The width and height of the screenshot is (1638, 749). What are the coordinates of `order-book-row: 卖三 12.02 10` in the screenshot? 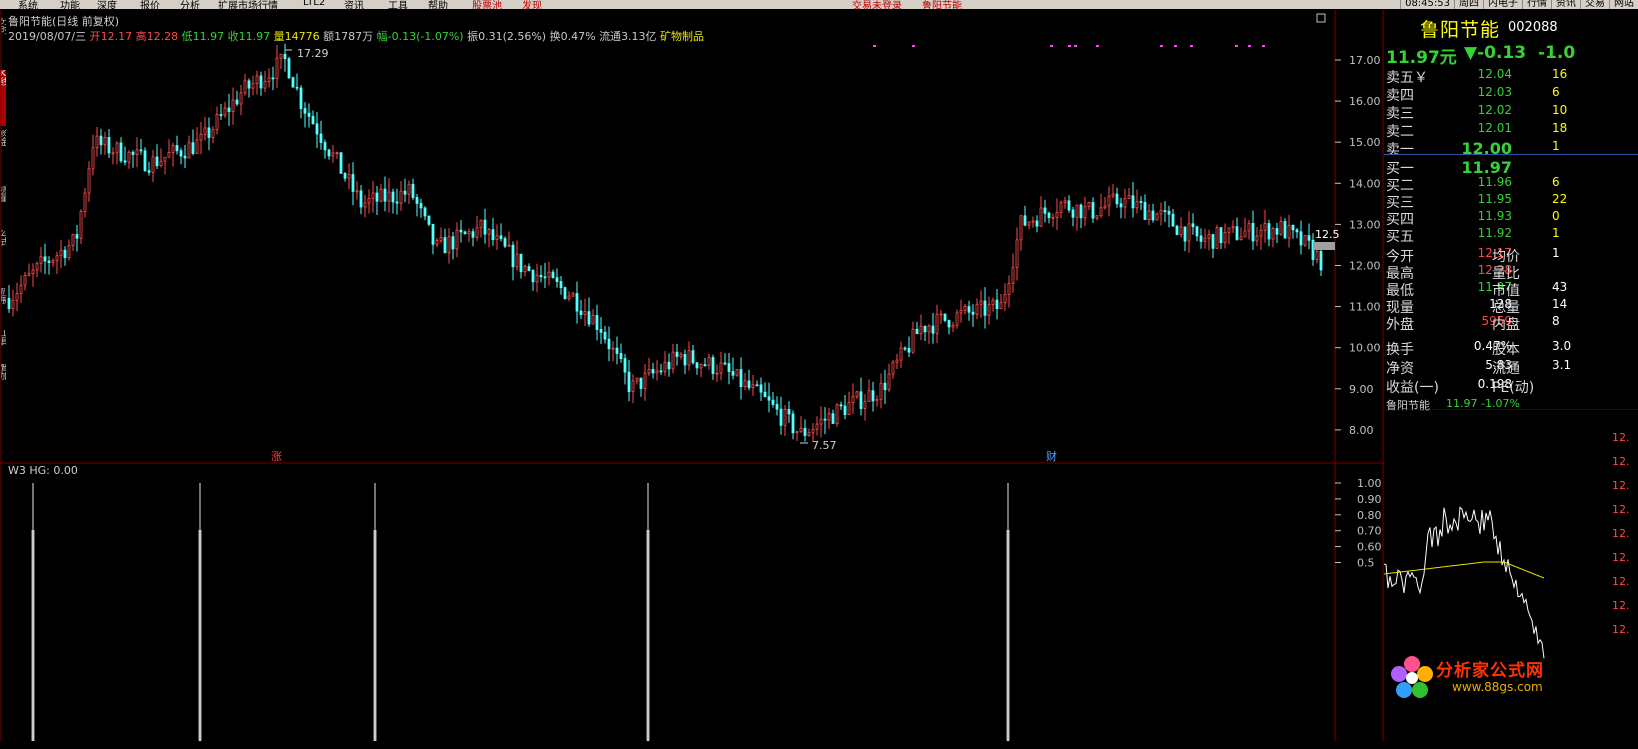 It's located at (1511, 112).